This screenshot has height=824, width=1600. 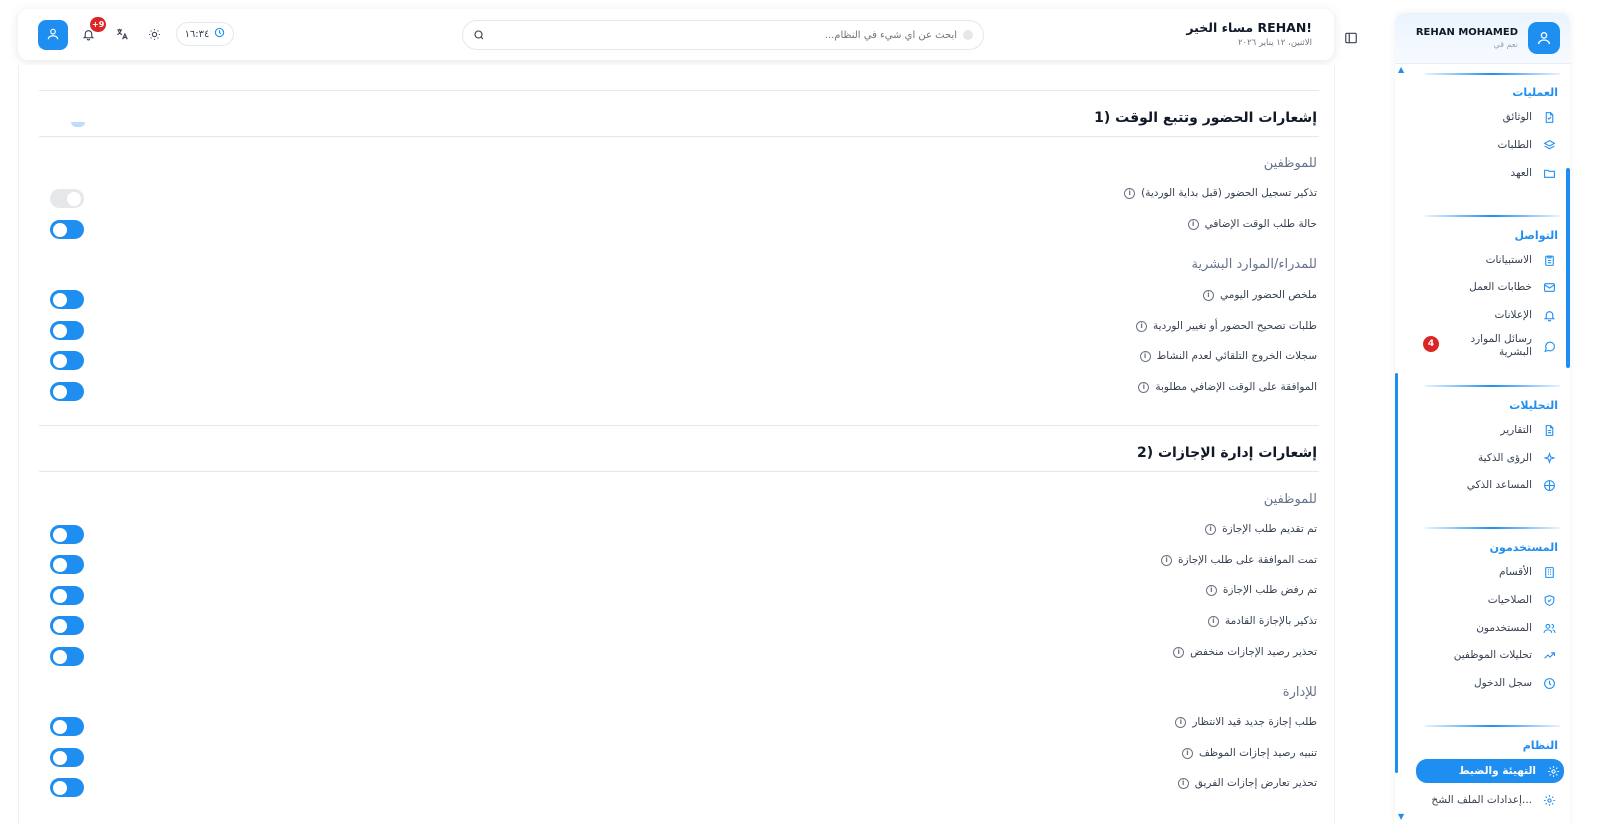 What do you see at coordinates (1549, 628) in the screenshot?
I see `users-icon` at bounding box center [1549, 628].